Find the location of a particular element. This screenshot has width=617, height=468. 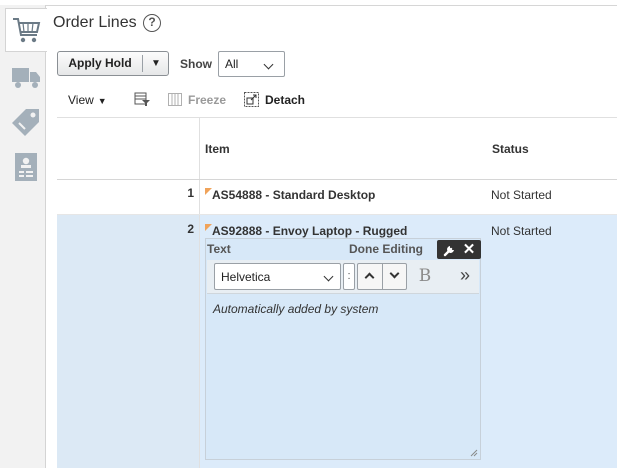

row-divider is located at coordinates (337, 214).